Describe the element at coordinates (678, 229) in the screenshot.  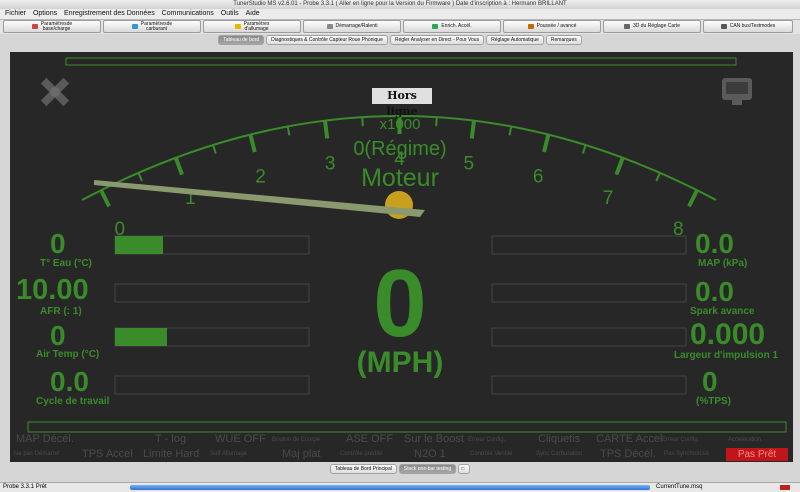
I see `tach-tick-label: 8` at that location.